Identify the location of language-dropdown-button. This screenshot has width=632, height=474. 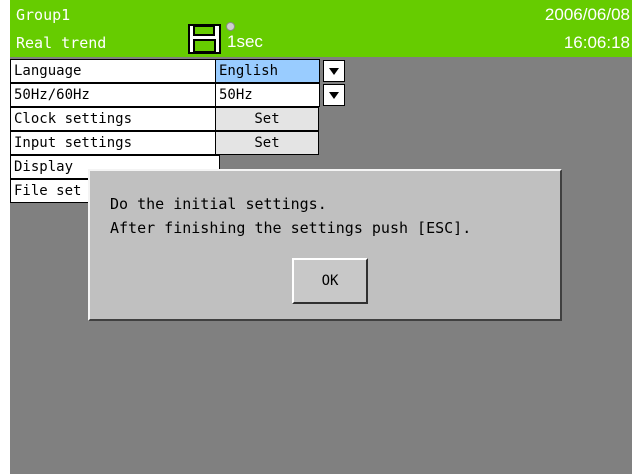
(334, 71).